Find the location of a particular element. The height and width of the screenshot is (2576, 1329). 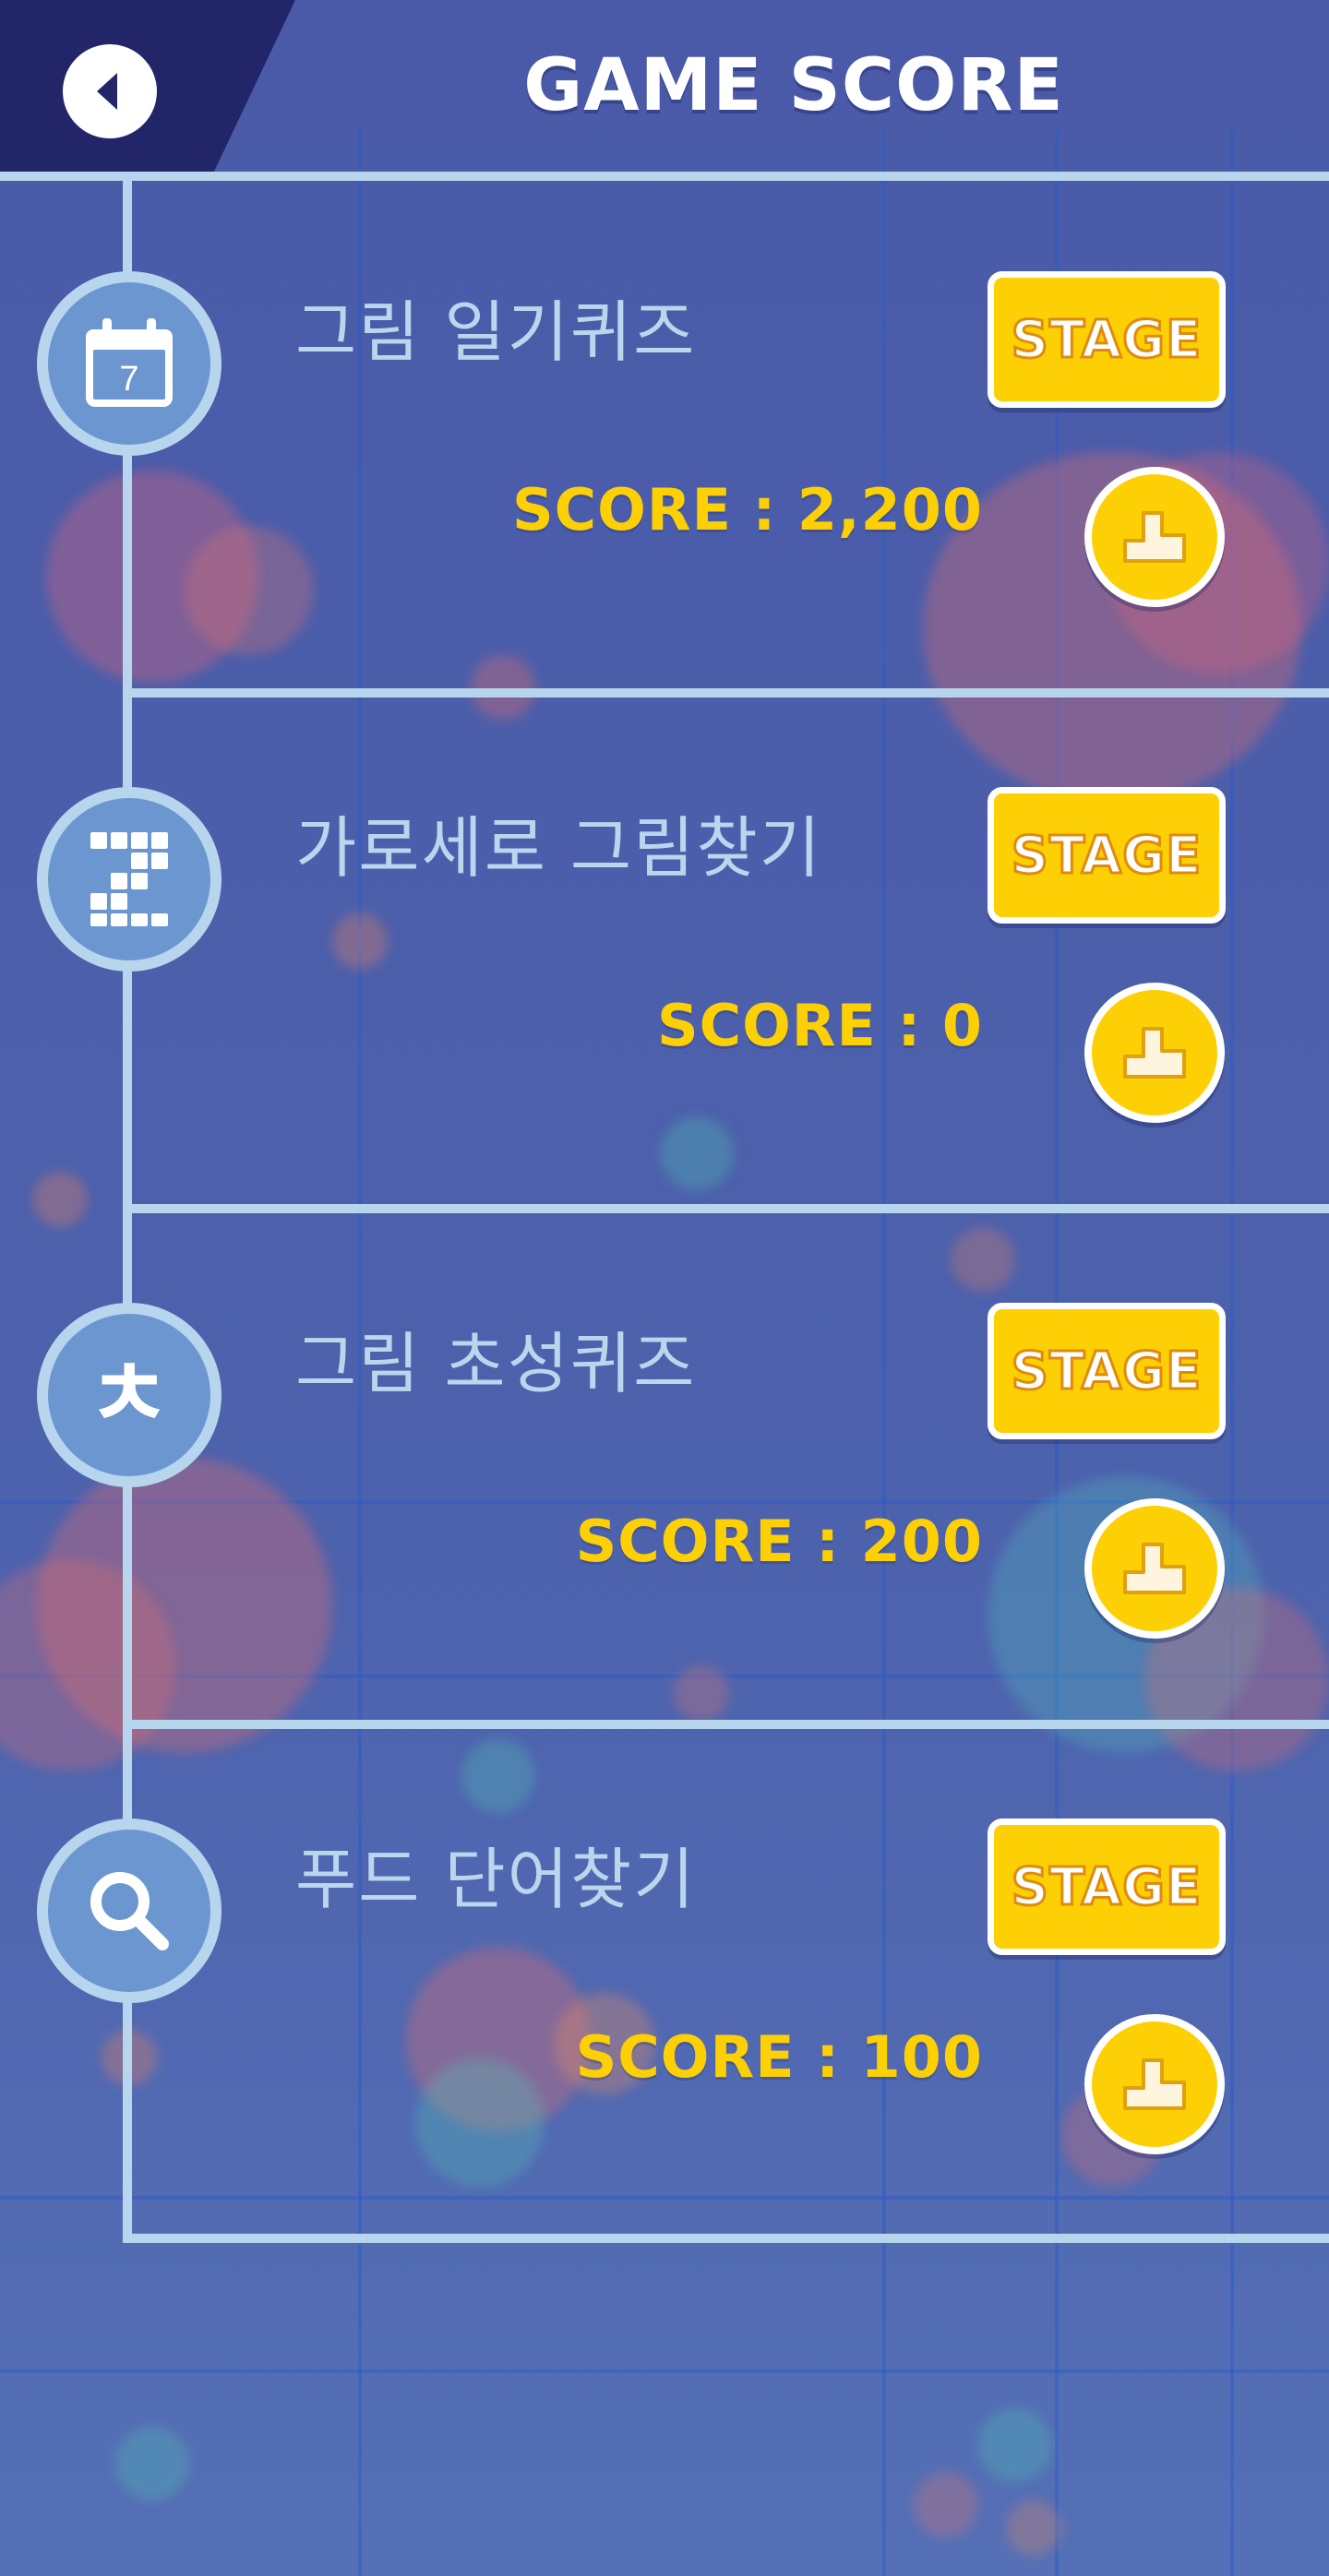

score-text: SCORE : 2,200 is located at coordinates (747, 509).